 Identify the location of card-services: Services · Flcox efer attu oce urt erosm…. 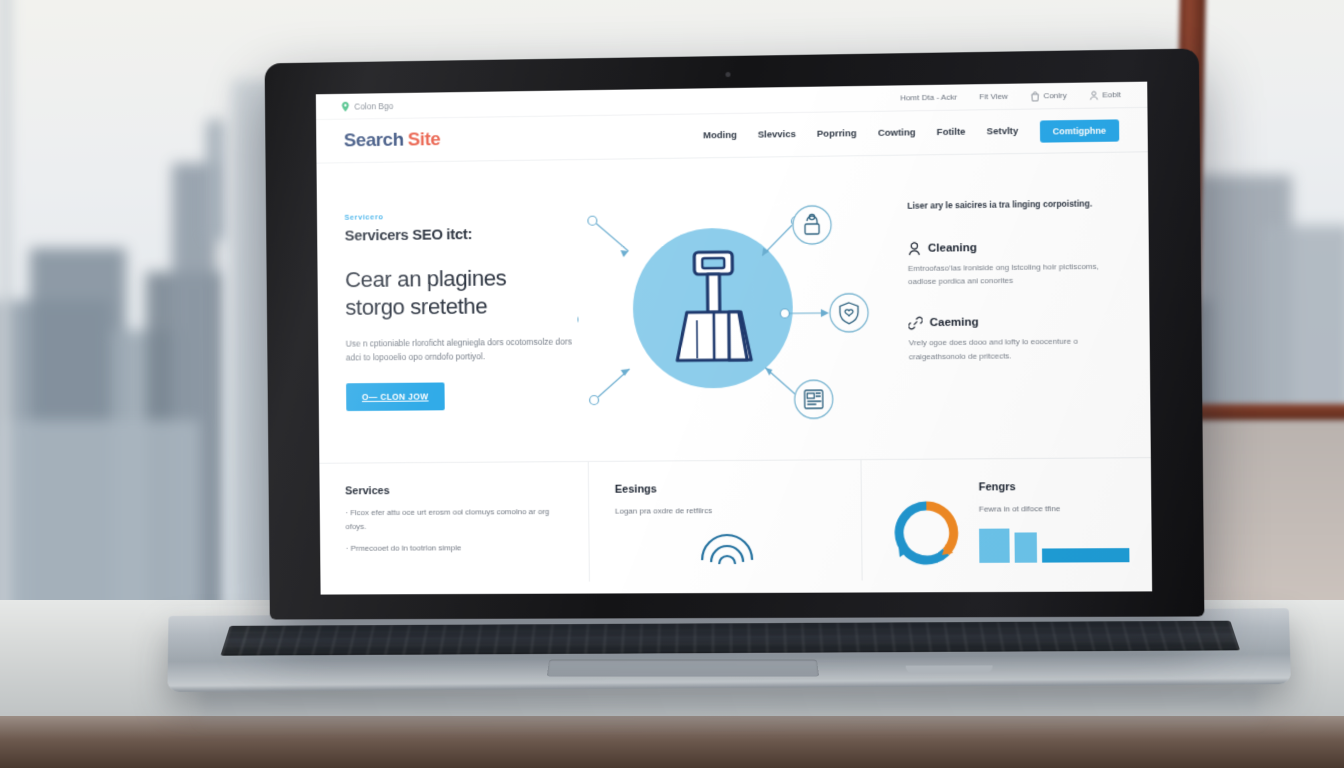
(454, 522).